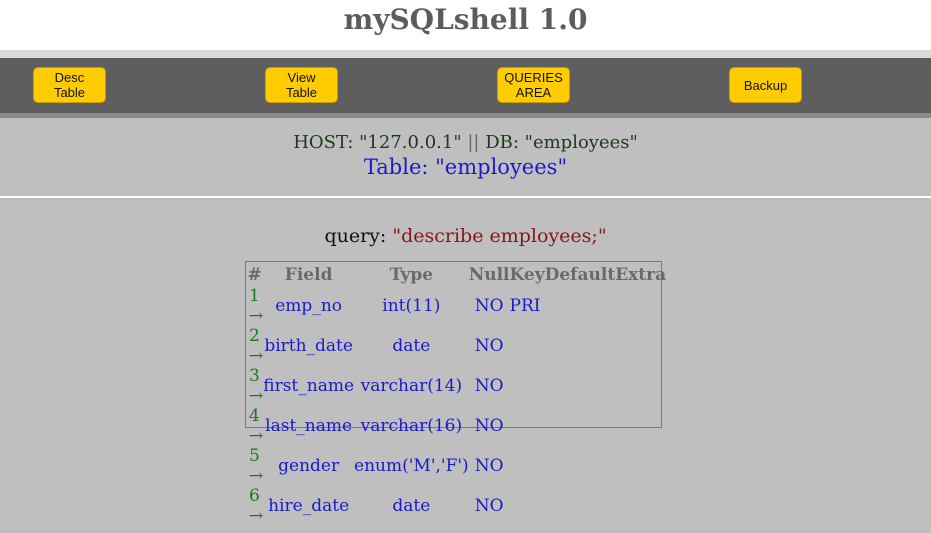 This screenshot has height=533, width=931. Describe the element at coordinates (501, 167) in the screenshot. I see `table-value: "employees"` at that location.